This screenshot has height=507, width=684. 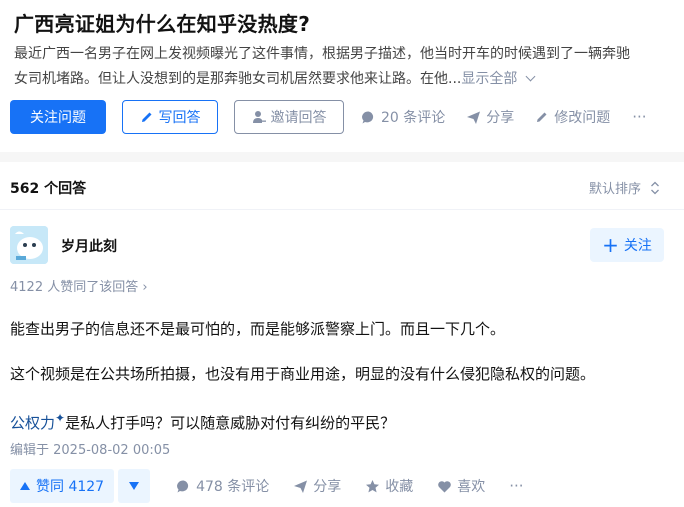 What do you see at coordinates (489, 79) in the screenshot?
I see `show-all-link: 显示全部` at bounding box center [489, 79].